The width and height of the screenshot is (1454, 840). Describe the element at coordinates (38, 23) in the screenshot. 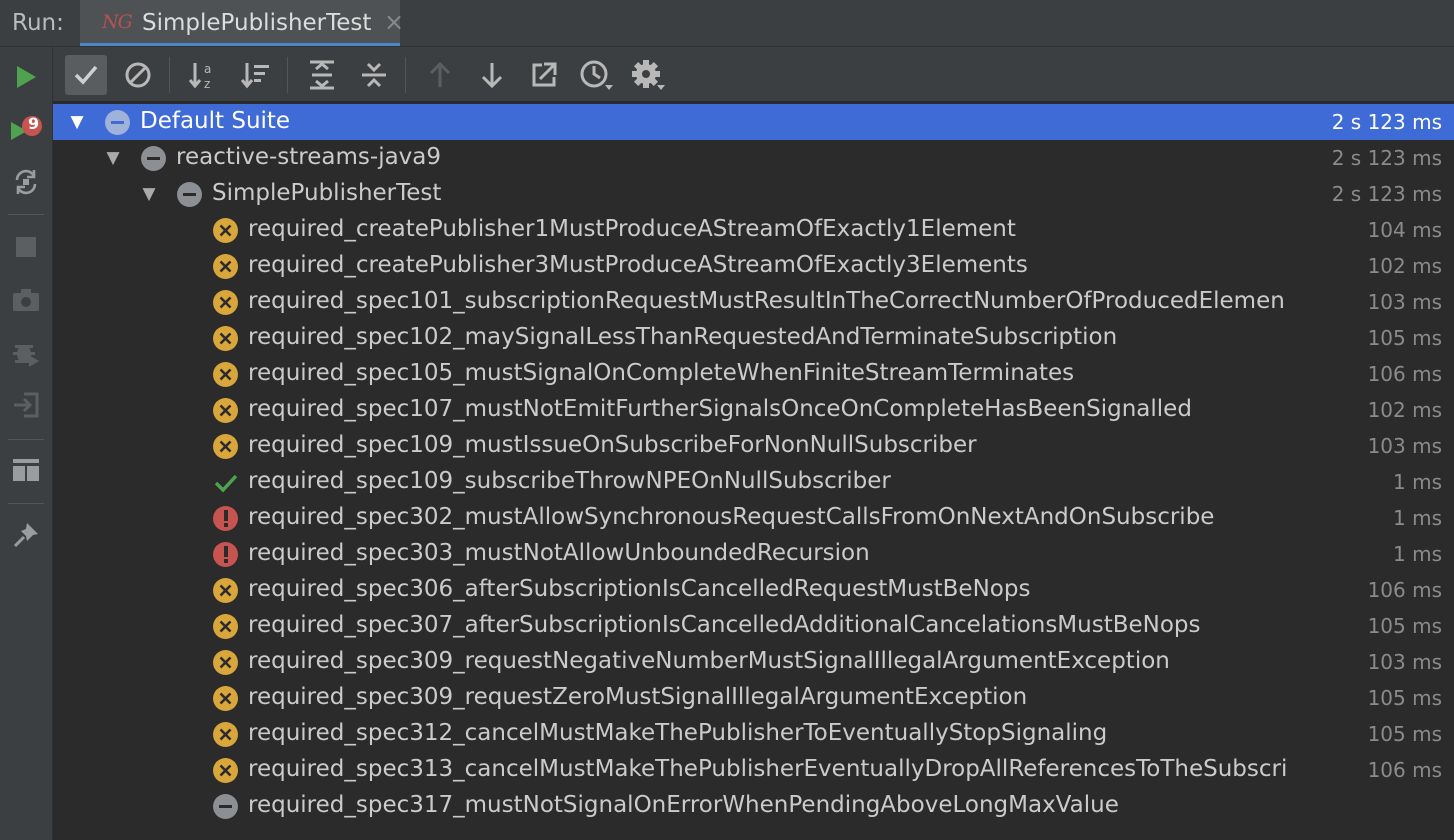

I see `run-label: Run:` at that location.